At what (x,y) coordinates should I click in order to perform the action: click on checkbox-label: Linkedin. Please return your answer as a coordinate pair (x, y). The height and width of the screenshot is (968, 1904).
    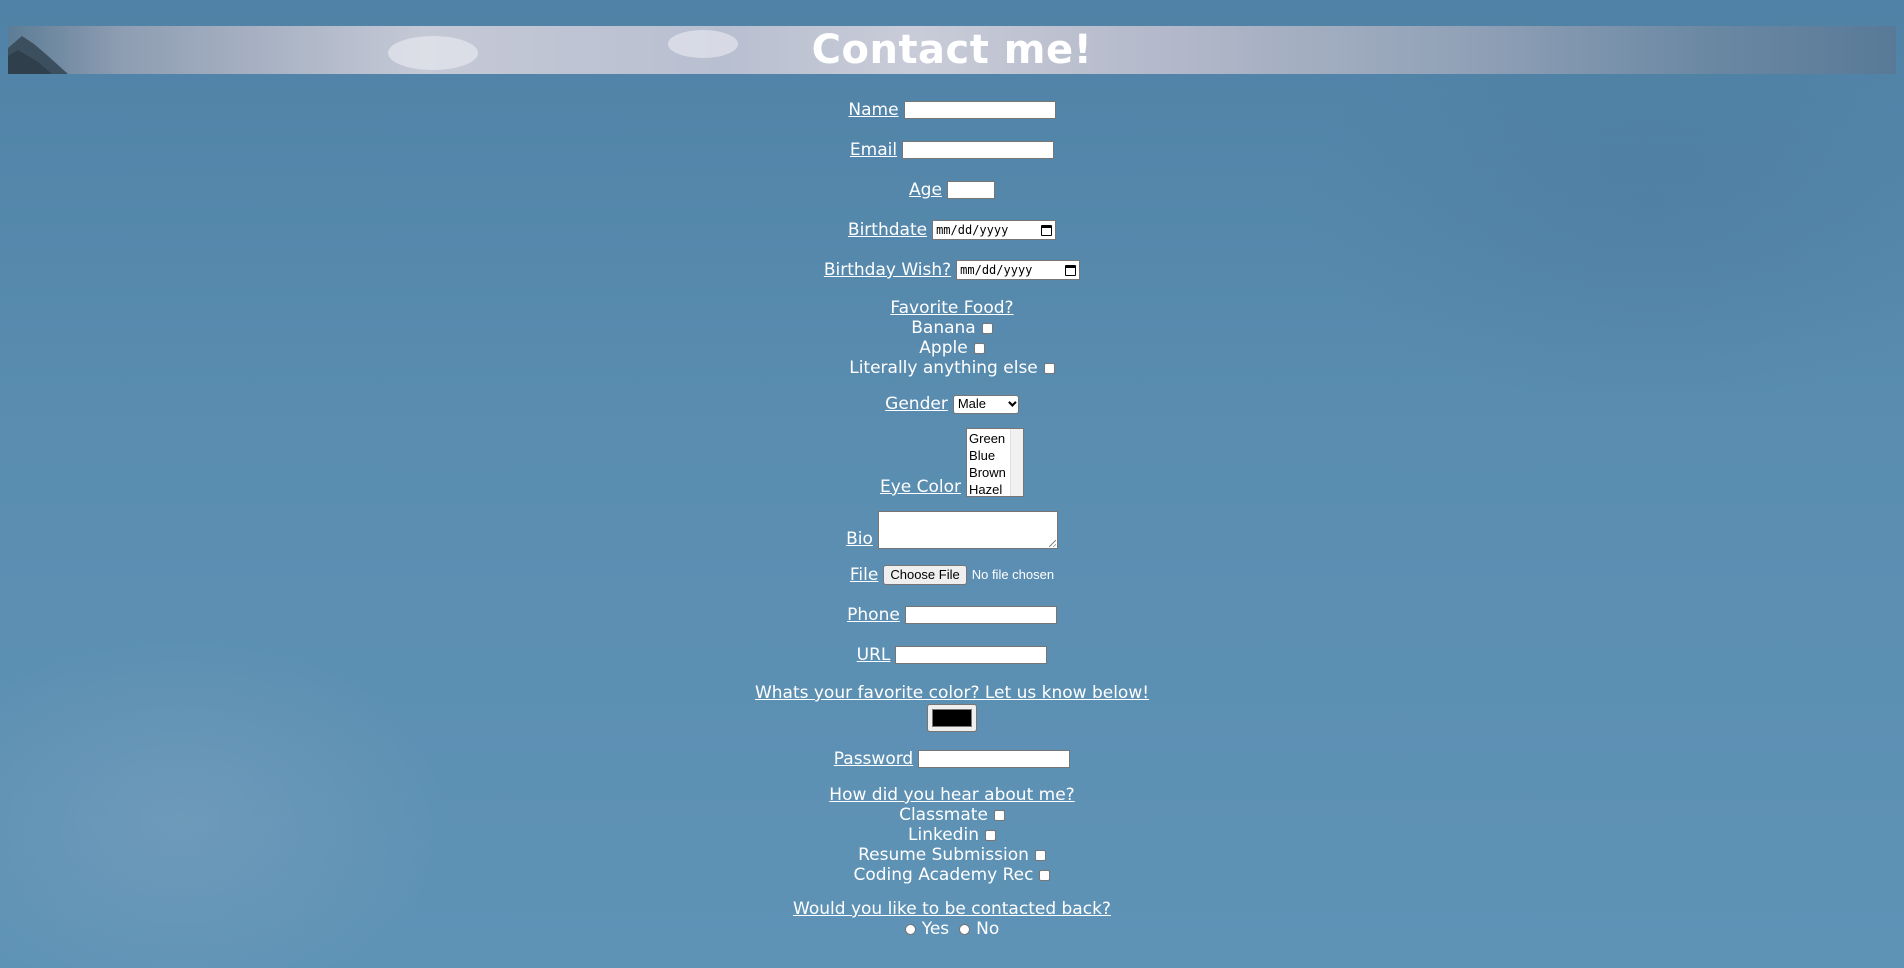
    Looking at the image, I should click on (943, 835).